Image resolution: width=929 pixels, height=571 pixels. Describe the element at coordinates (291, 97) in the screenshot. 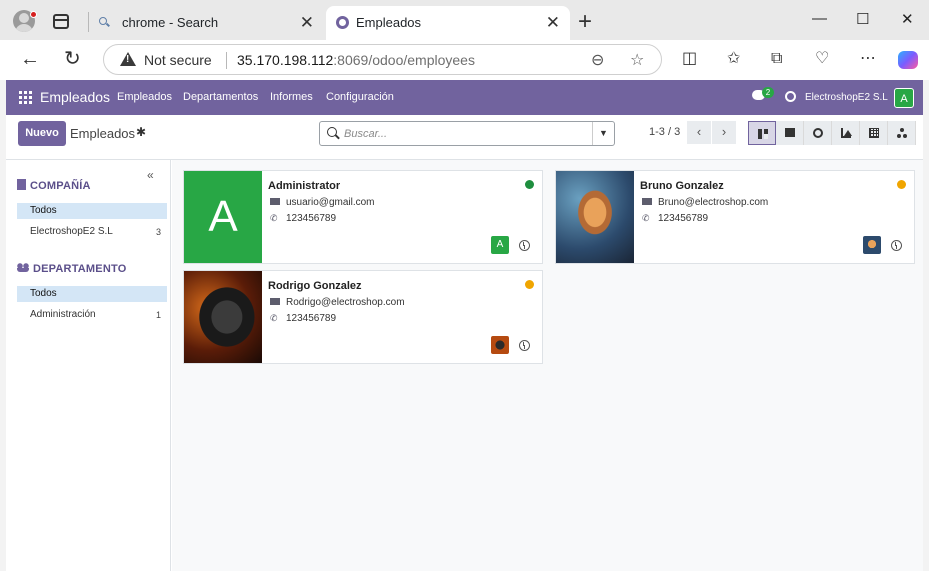

I see `menu-informes: Informes` at that location.